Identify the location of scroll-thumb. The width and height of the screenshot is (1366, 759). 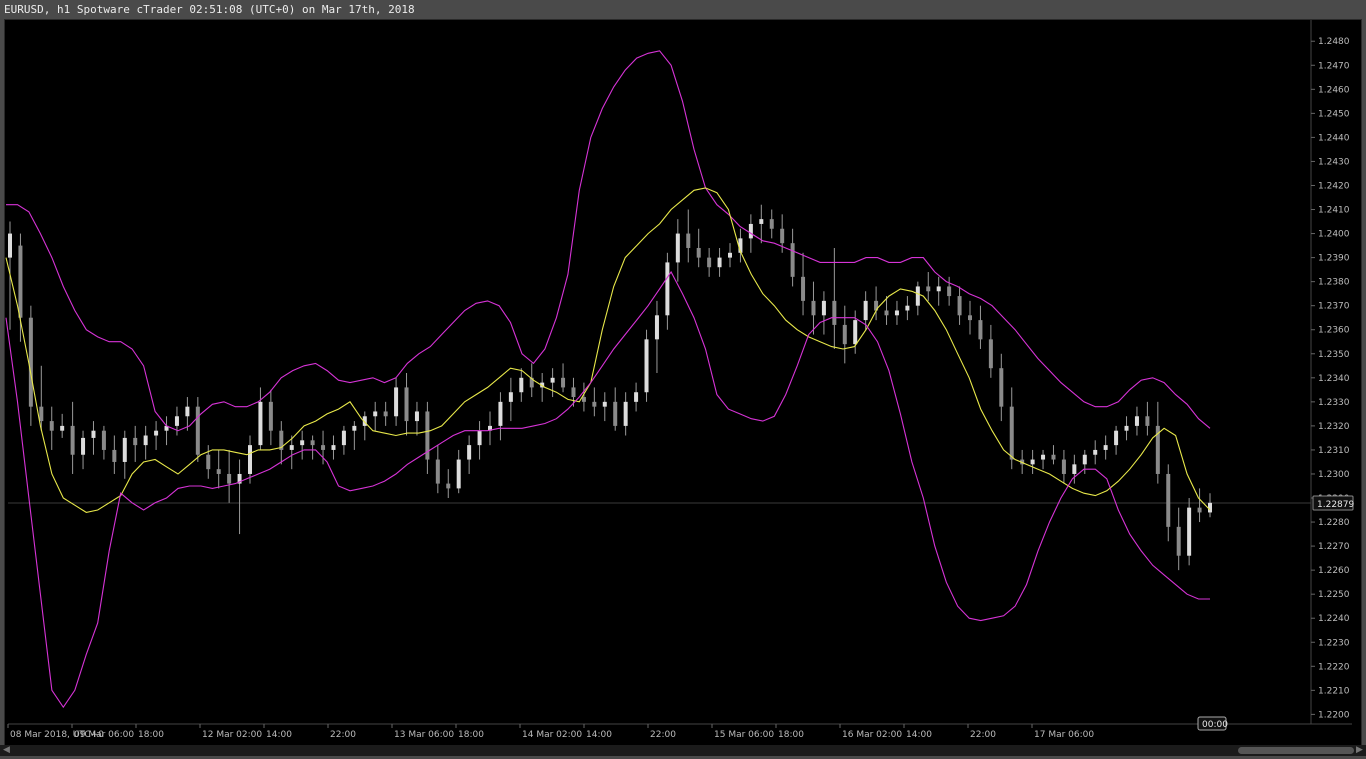
(1296, 750).